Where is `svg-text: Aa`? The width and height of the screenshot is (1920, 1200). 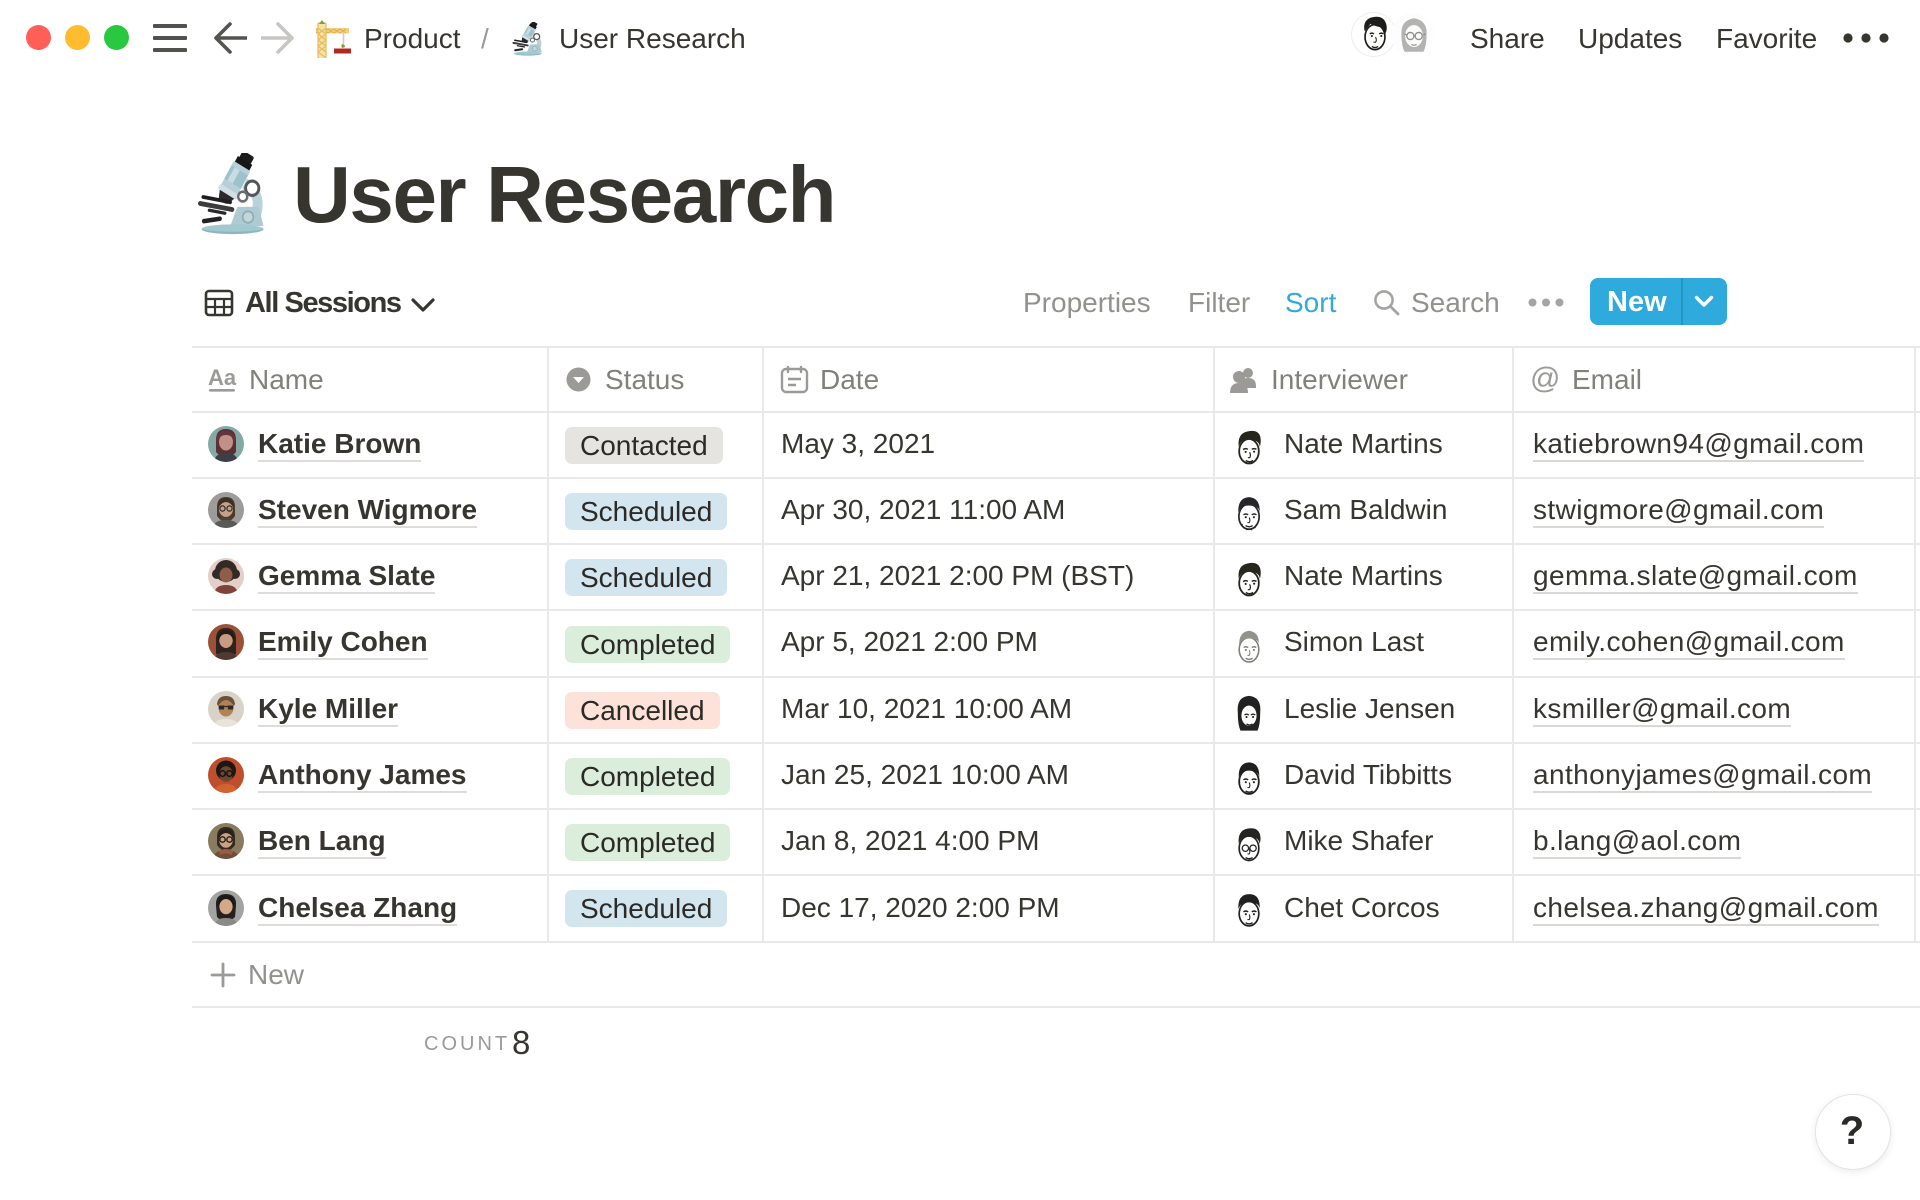
svg-text: Aa is located at coordinates (222, 378).